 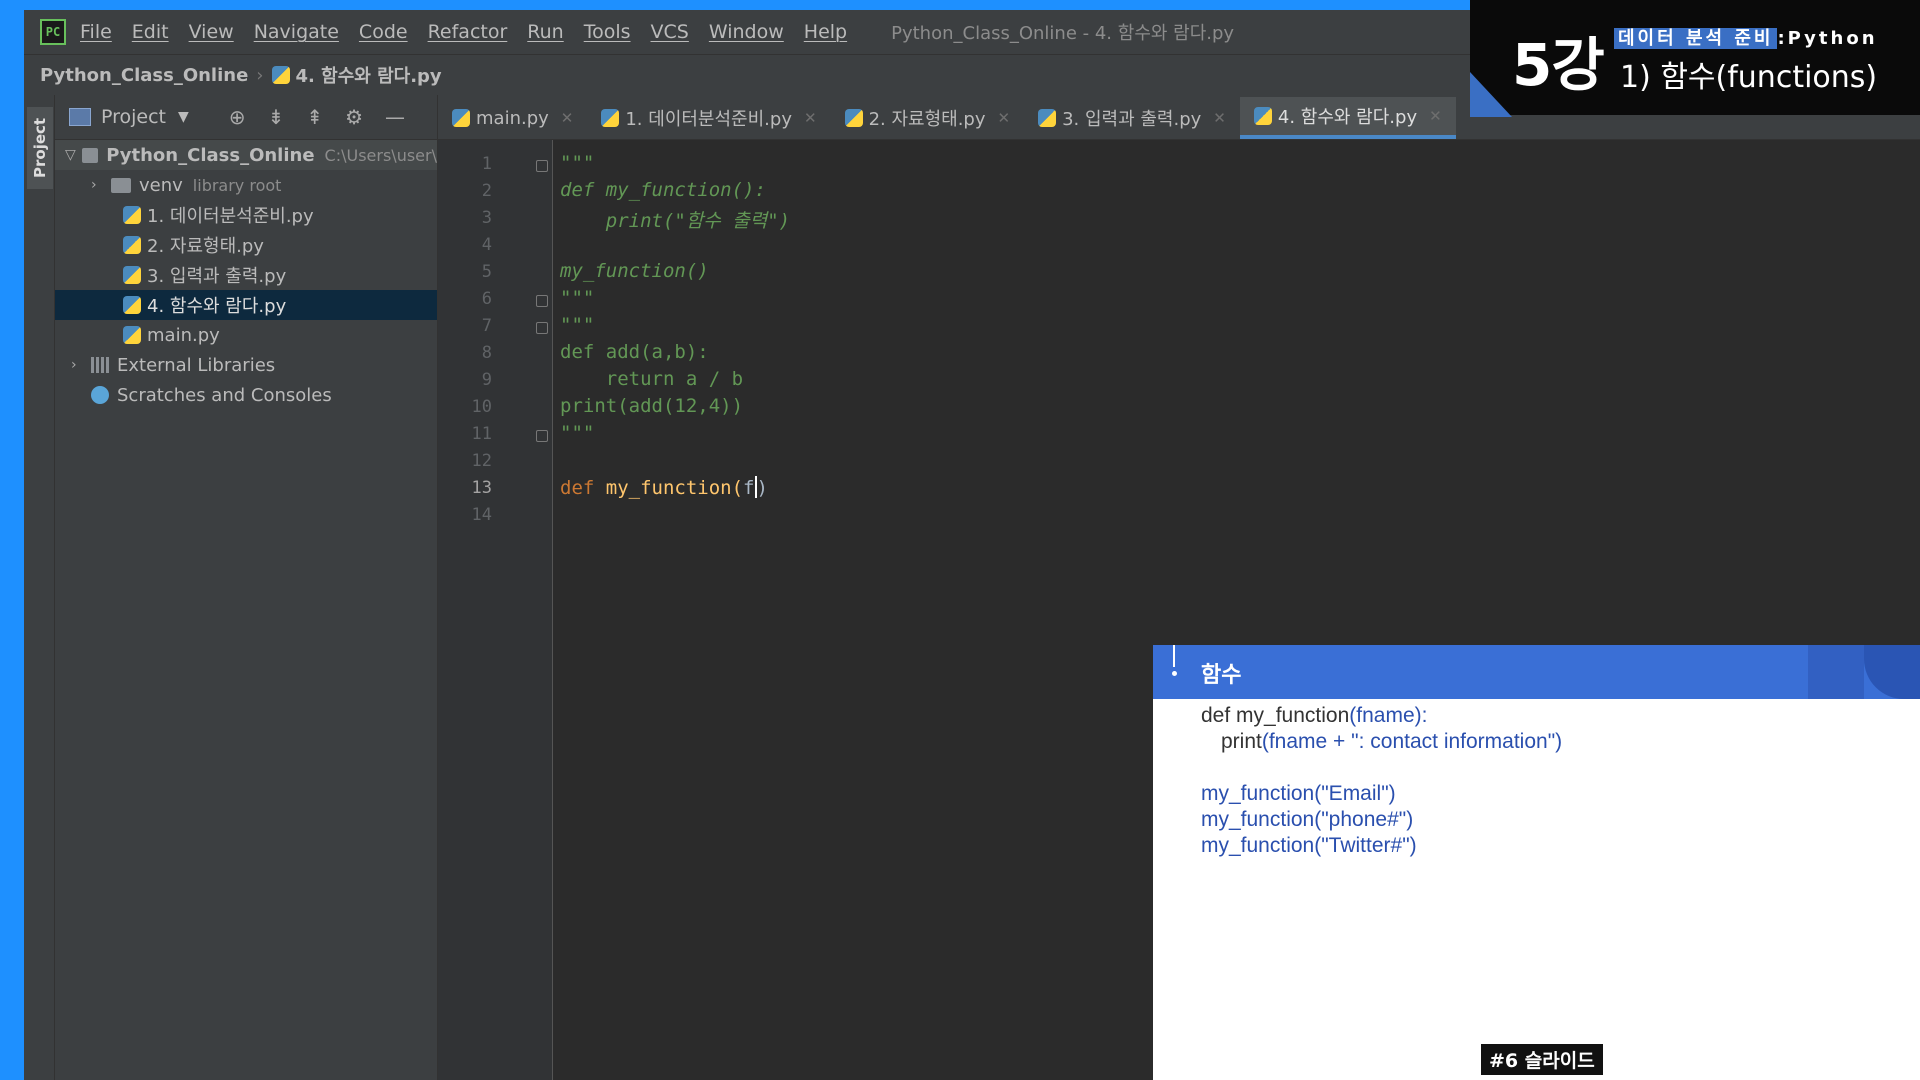 I want to click on menu-help: Help, so click(x=825, y=32).